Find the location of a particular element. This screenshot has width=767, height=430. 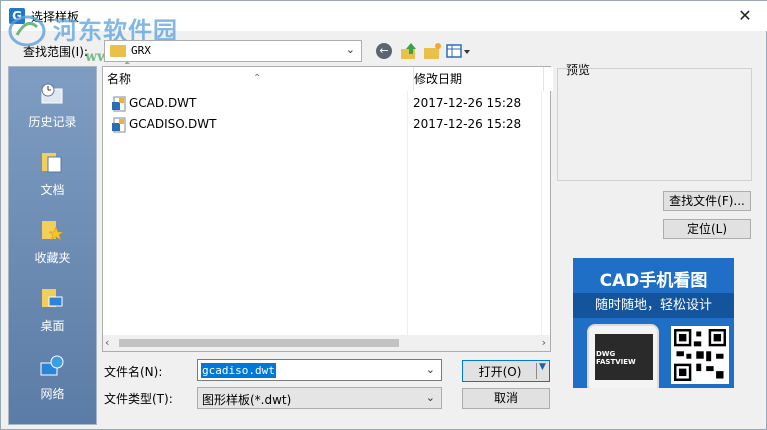

column-header-name: 名称 ⌃ is located at coordinates (255, 79).